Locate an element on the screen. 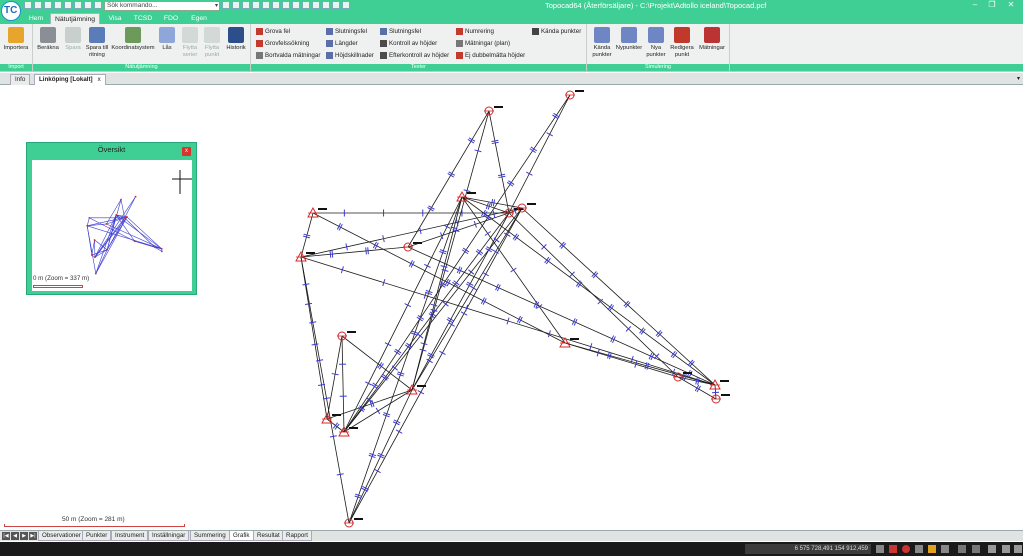 Image resolution: width=1023 pixels, height=556 pixels. kontroll-av-hojder-button: Kontroll av höjder is located at coordinates (408, 43).